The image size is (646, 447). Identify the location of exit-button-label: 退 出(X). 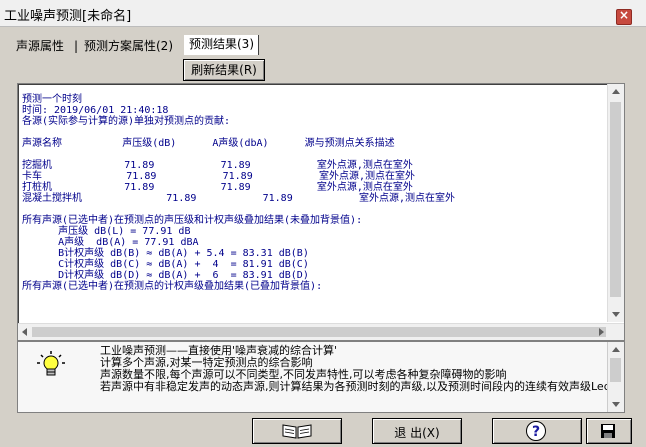
(417, 433).